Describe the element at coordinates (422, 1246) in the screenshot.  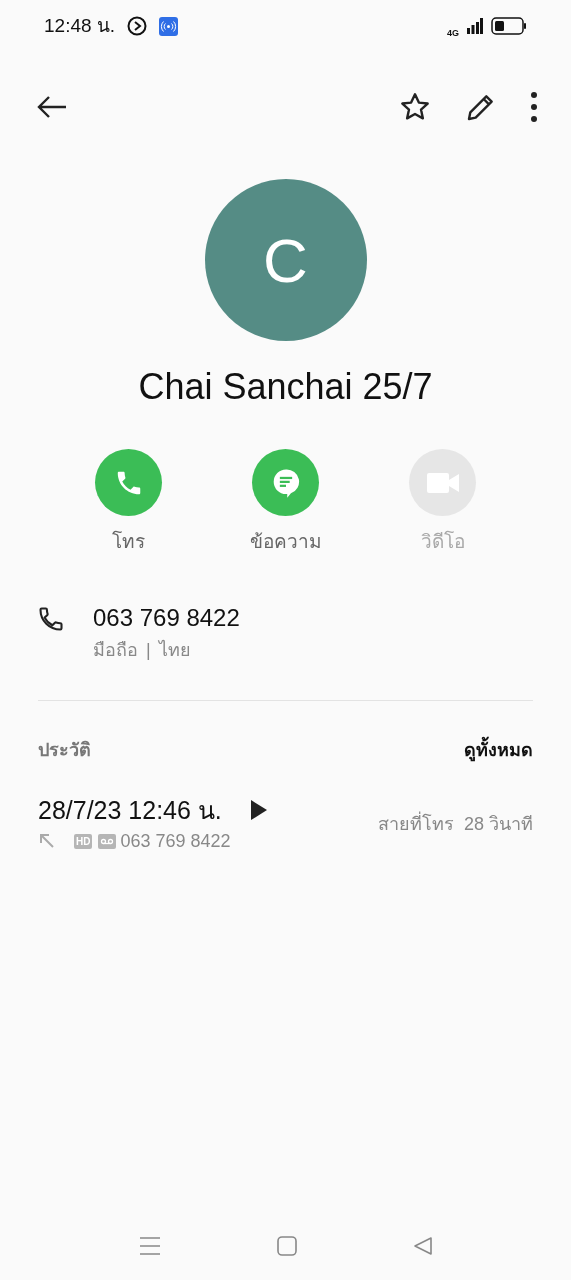
I see `back-triangle-icon` at that location.